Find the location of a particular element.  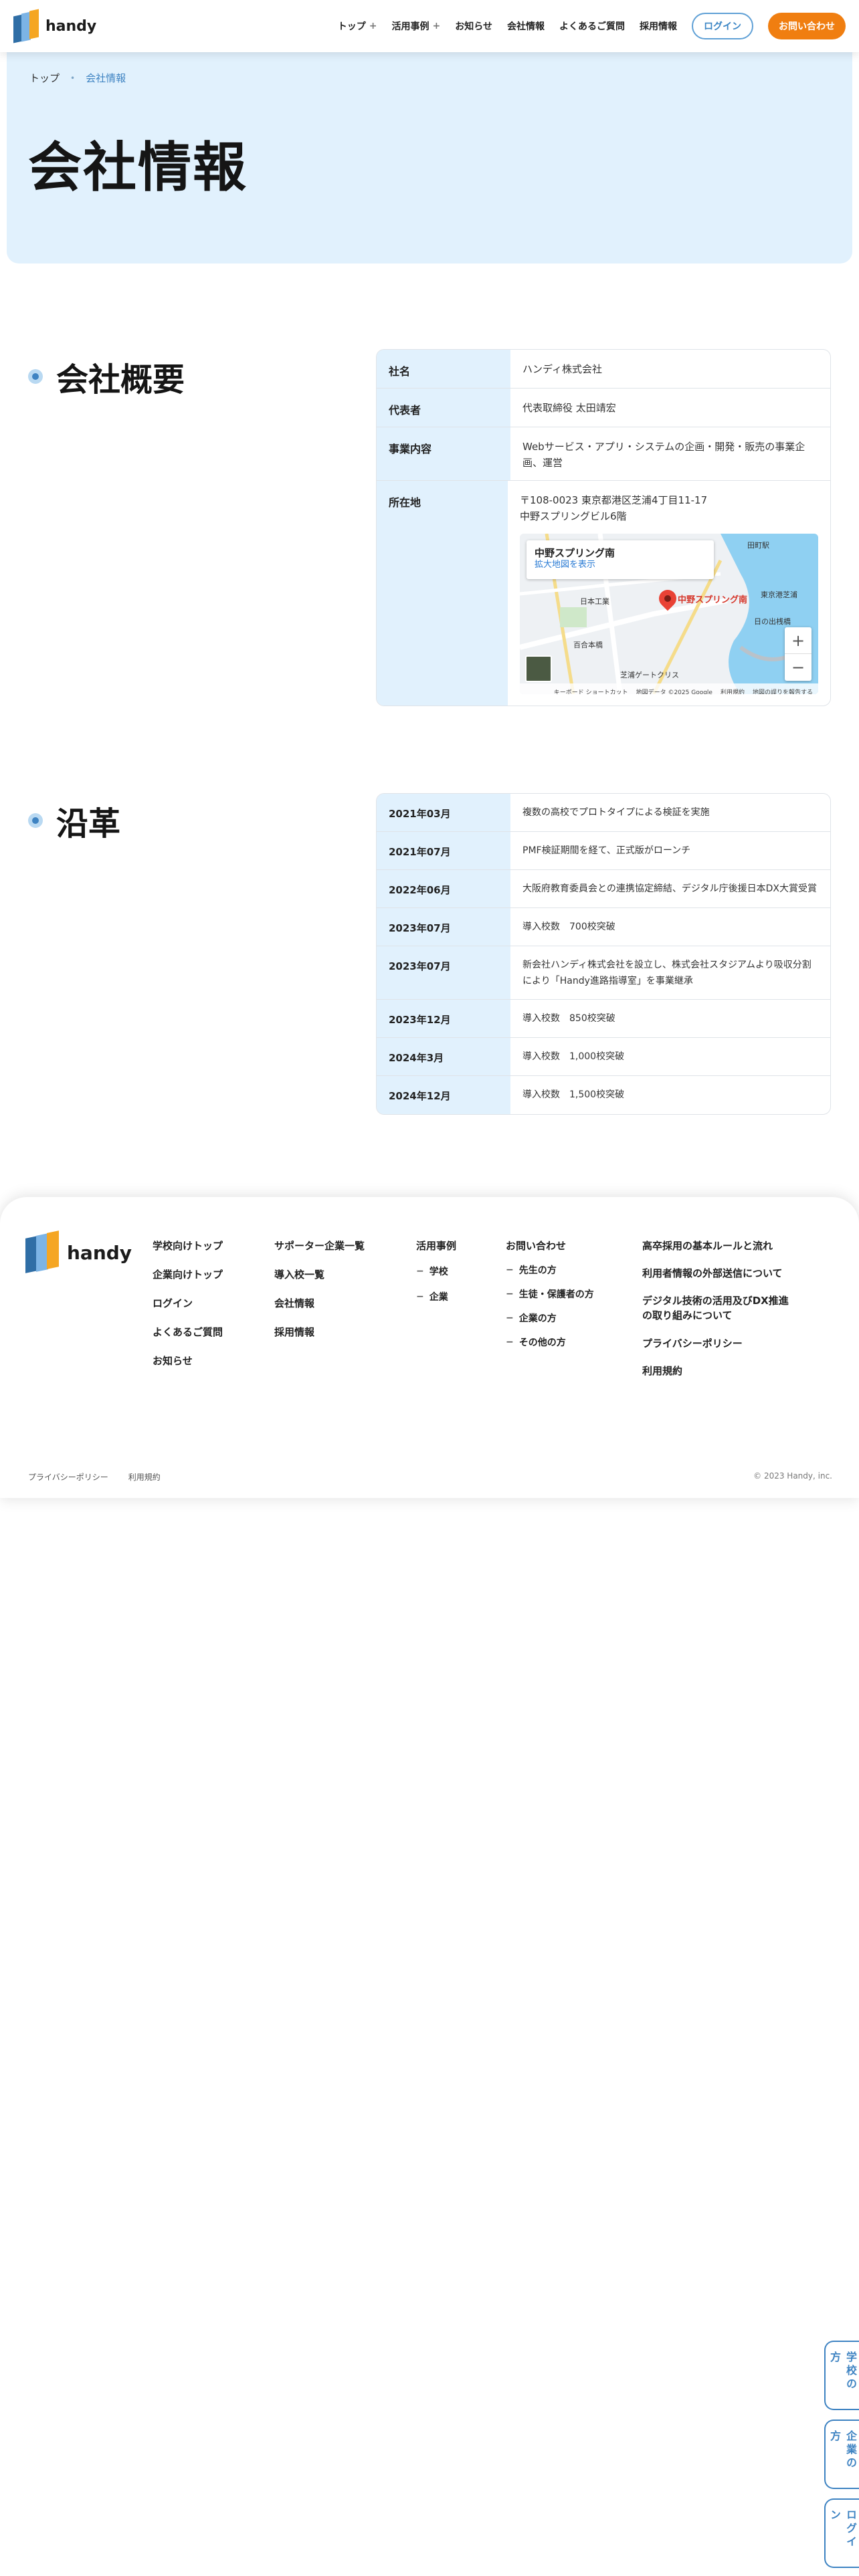

zoom-in-button: + is located at coordinates (799, 640).